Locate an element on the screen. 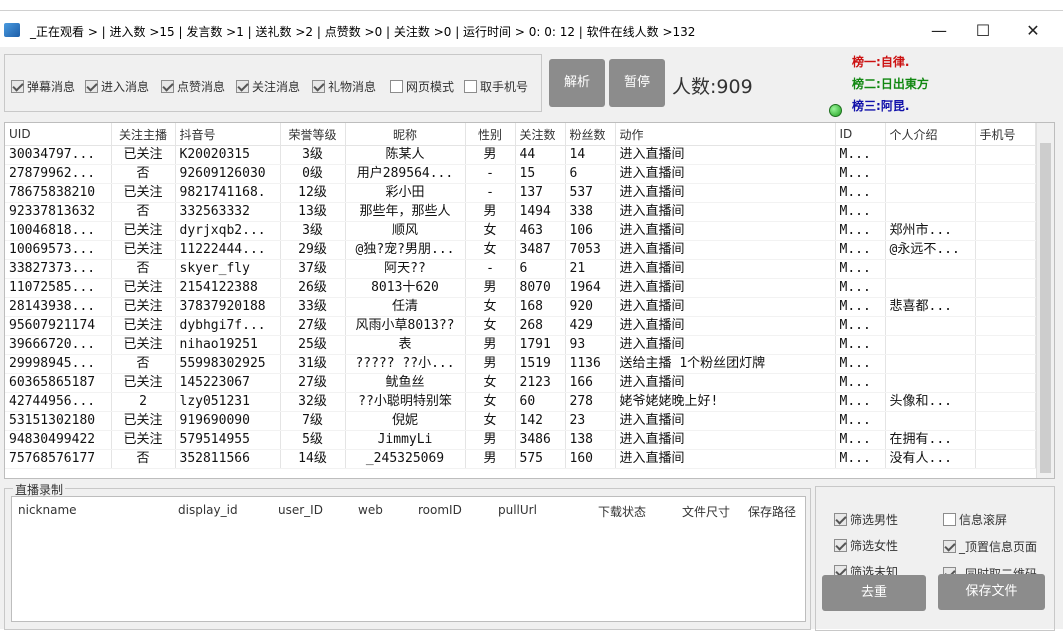 The width and height of the screenshot is (1063, 631). table-cell: 风雨小草8013?? is located at coordinates (405, 326).